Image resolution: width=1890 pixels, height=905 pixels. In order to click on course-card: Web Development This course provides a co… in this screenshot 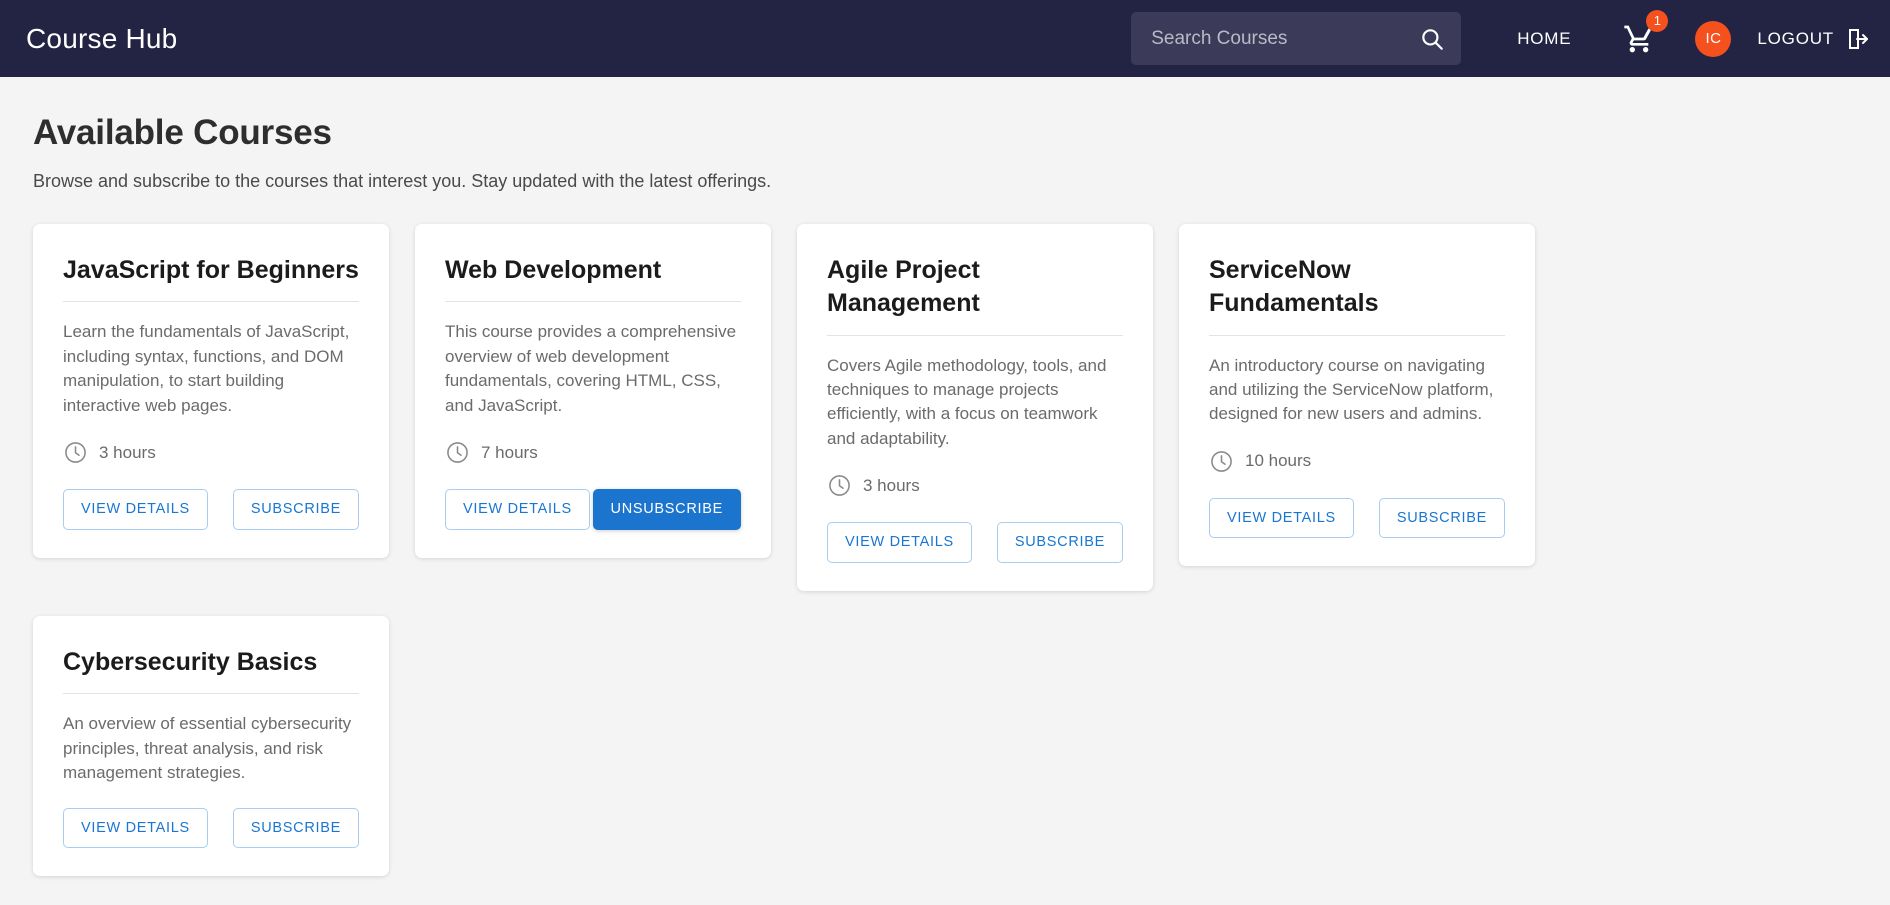, I will do `click(593, 391)`.